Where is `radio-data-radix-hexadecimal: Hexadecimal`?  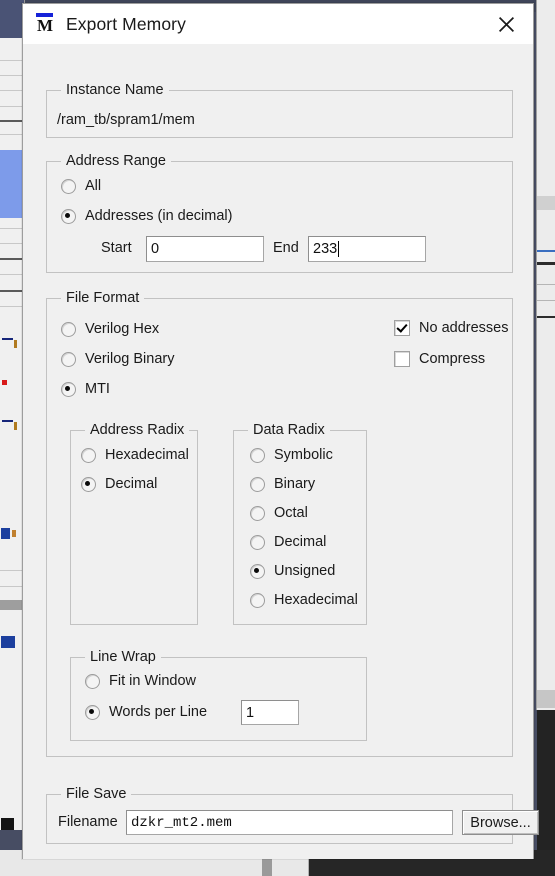
radio-data-radix-hexadecimal: Hexadecimal is located at coordinates (304, 600).